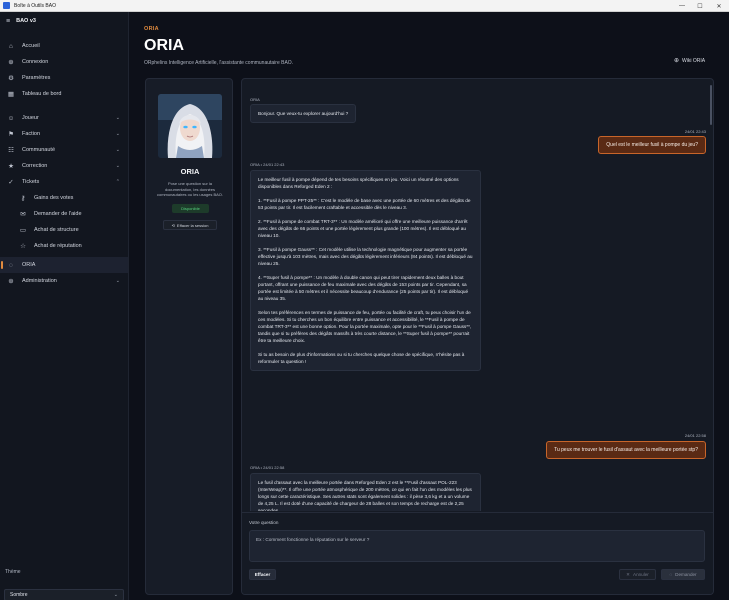  Describe the element at coordinates (64, 134) in the screenshot. I see `sidebar-item-faction: ⚑ Faction ⌄` at that location.